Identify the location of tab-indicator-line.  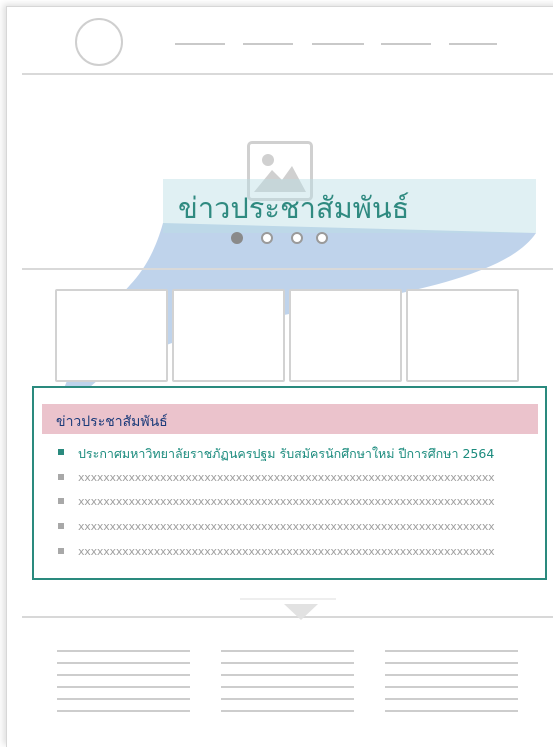
(288, 599).